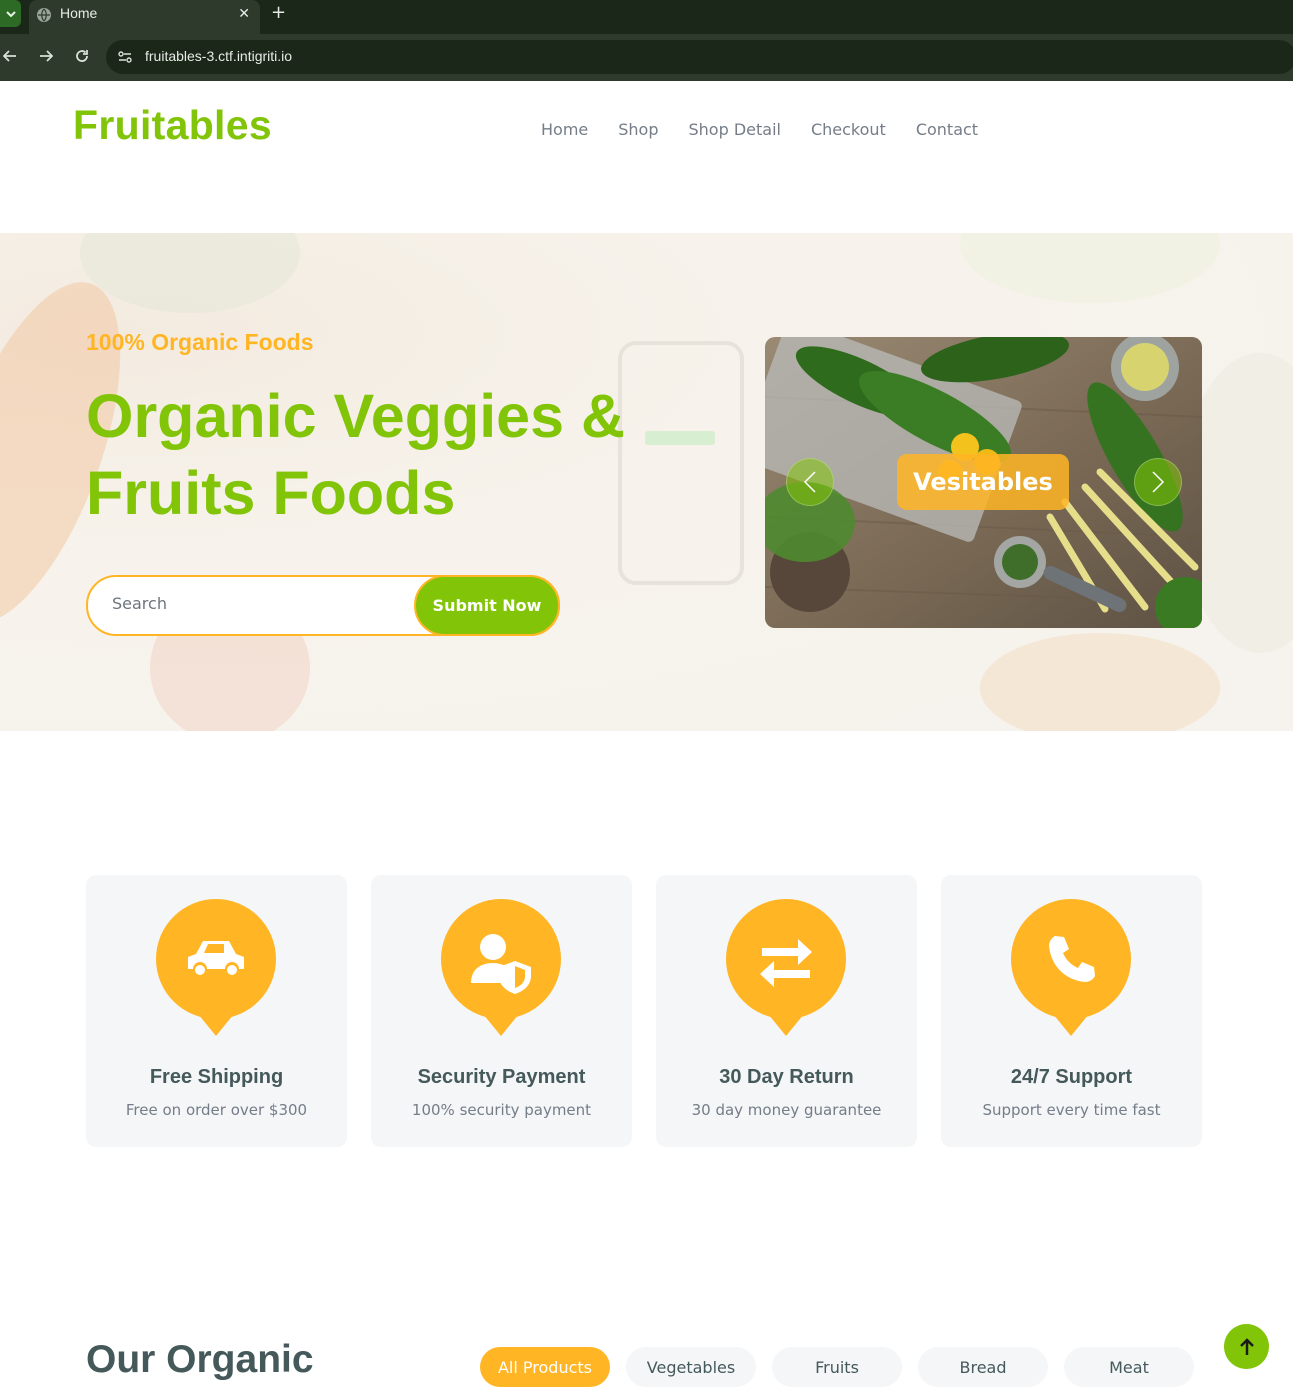 This screenshot has width=1293, height=1393. What do you see at coordinates (1071, 1077) in the screenshot?
I see `feature-title: 24/7 Support` at bounding box center [1071, 1077].